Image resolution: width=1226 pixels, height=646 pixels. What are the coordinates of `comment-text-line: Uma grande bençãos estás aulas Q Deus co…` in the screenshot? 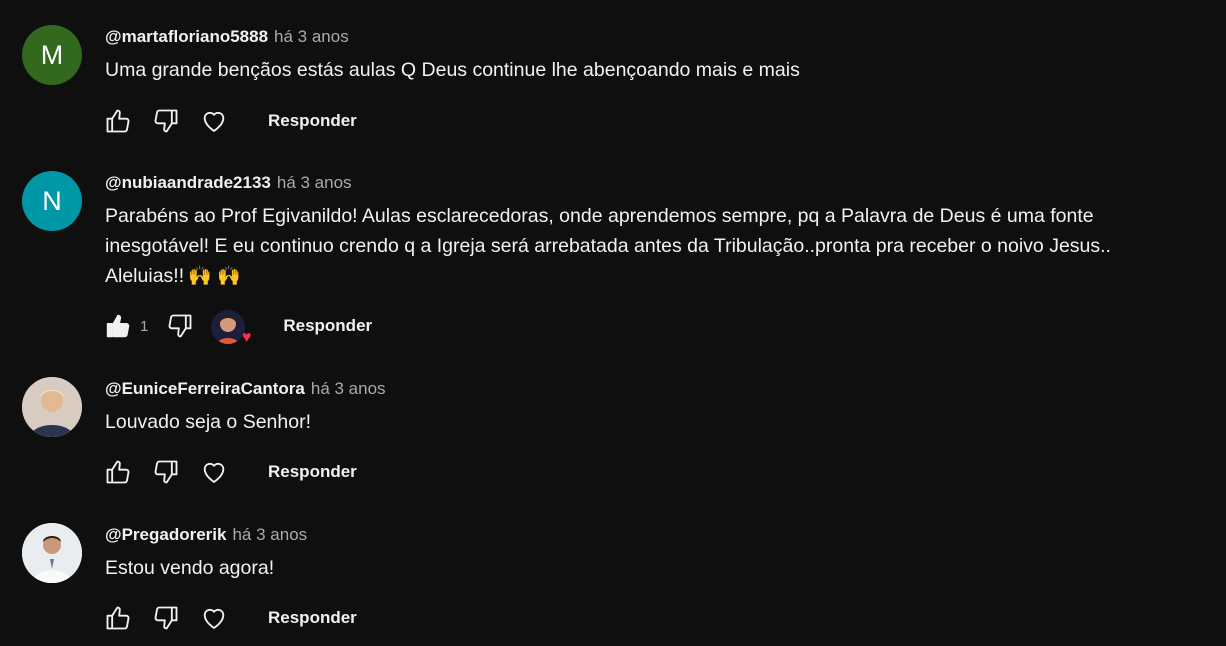 It's located at (452, 70).